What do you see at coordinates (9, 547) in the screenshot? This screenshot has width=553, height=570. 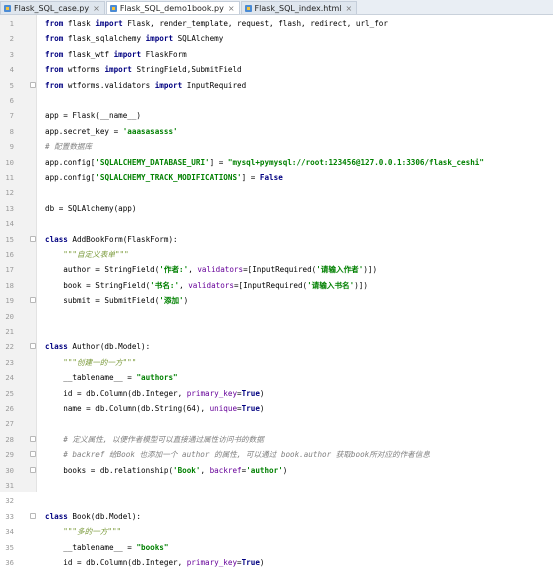 I see `line-number: 35` at bounding box center [9, 547].